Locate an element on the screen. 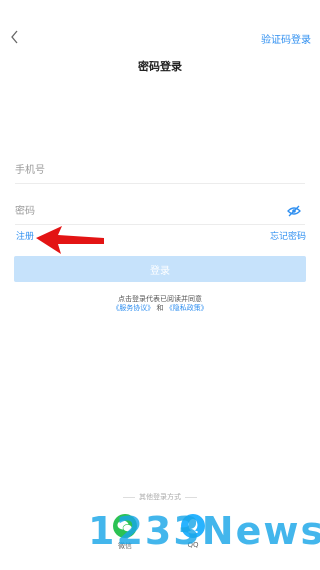  register-link: 注册 is located at coordinates (25, 235).